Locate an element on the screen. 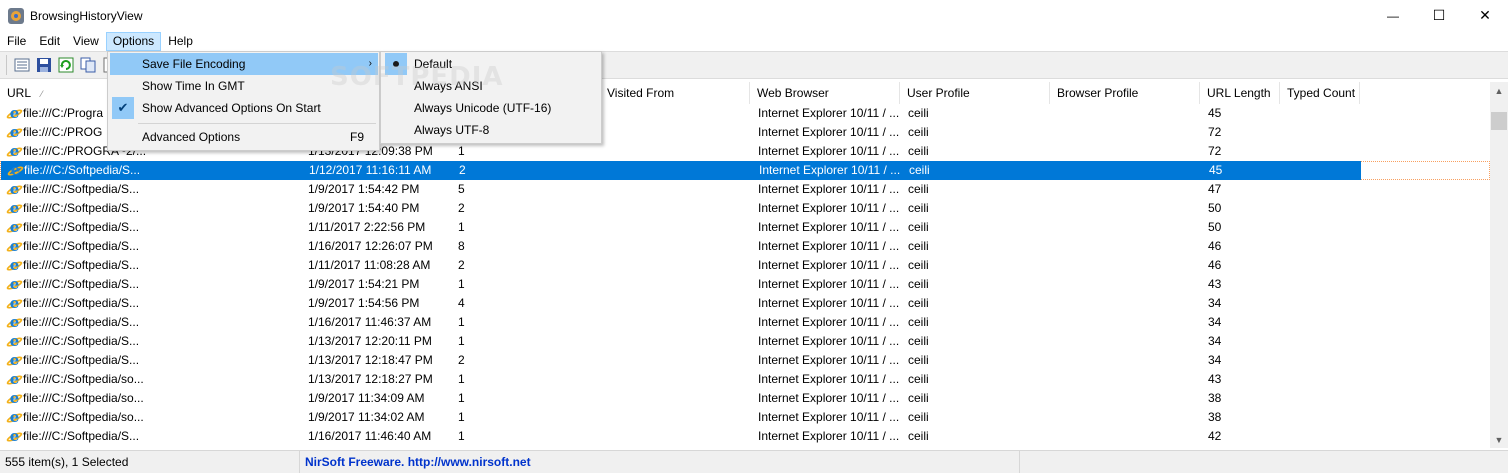 This screenshot has height=473, width=1508. scroll-up-button: ▲ is located at coordinates (1499, 90).